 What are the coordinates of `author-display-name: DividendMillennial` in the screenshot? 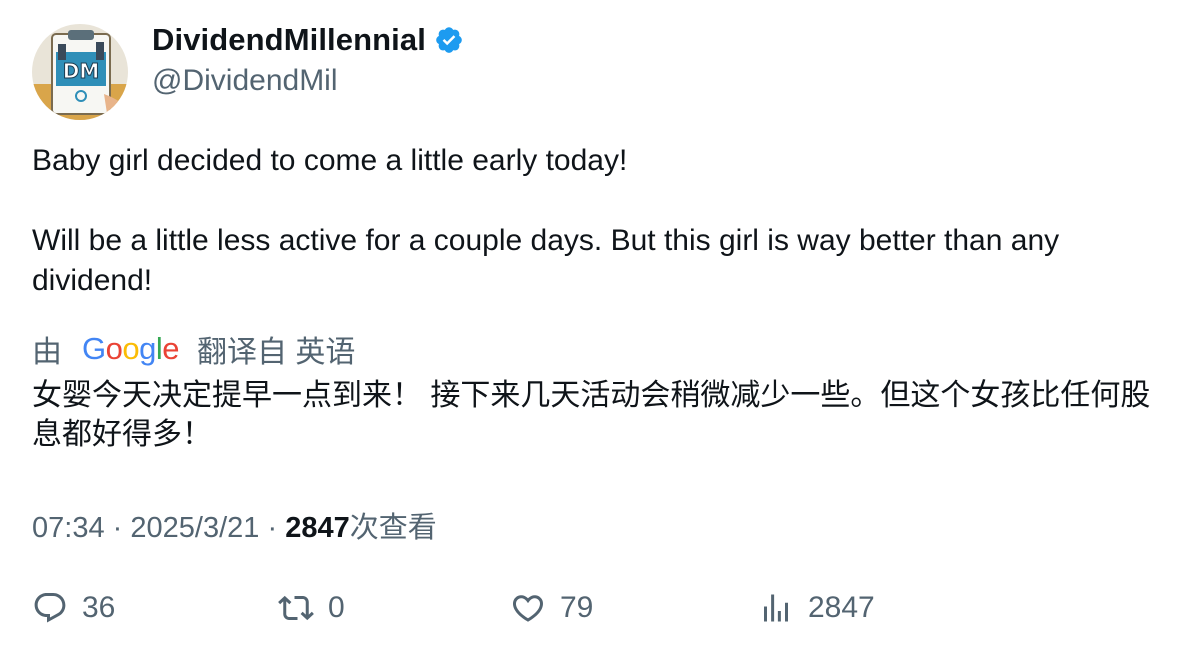 It's located at (289, 40).